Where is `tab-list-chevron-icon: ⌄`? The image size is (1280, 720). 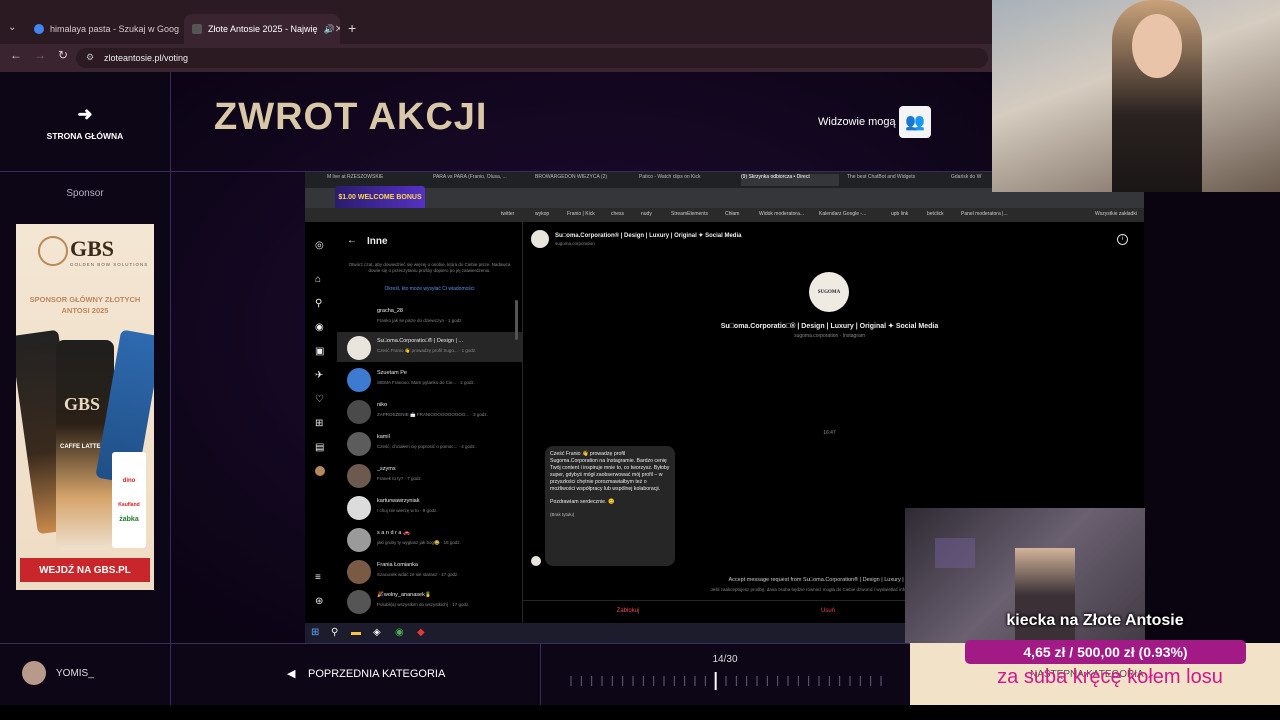 tab-list-chevron-icon: ⌄ is located at coordinates (12, 27).